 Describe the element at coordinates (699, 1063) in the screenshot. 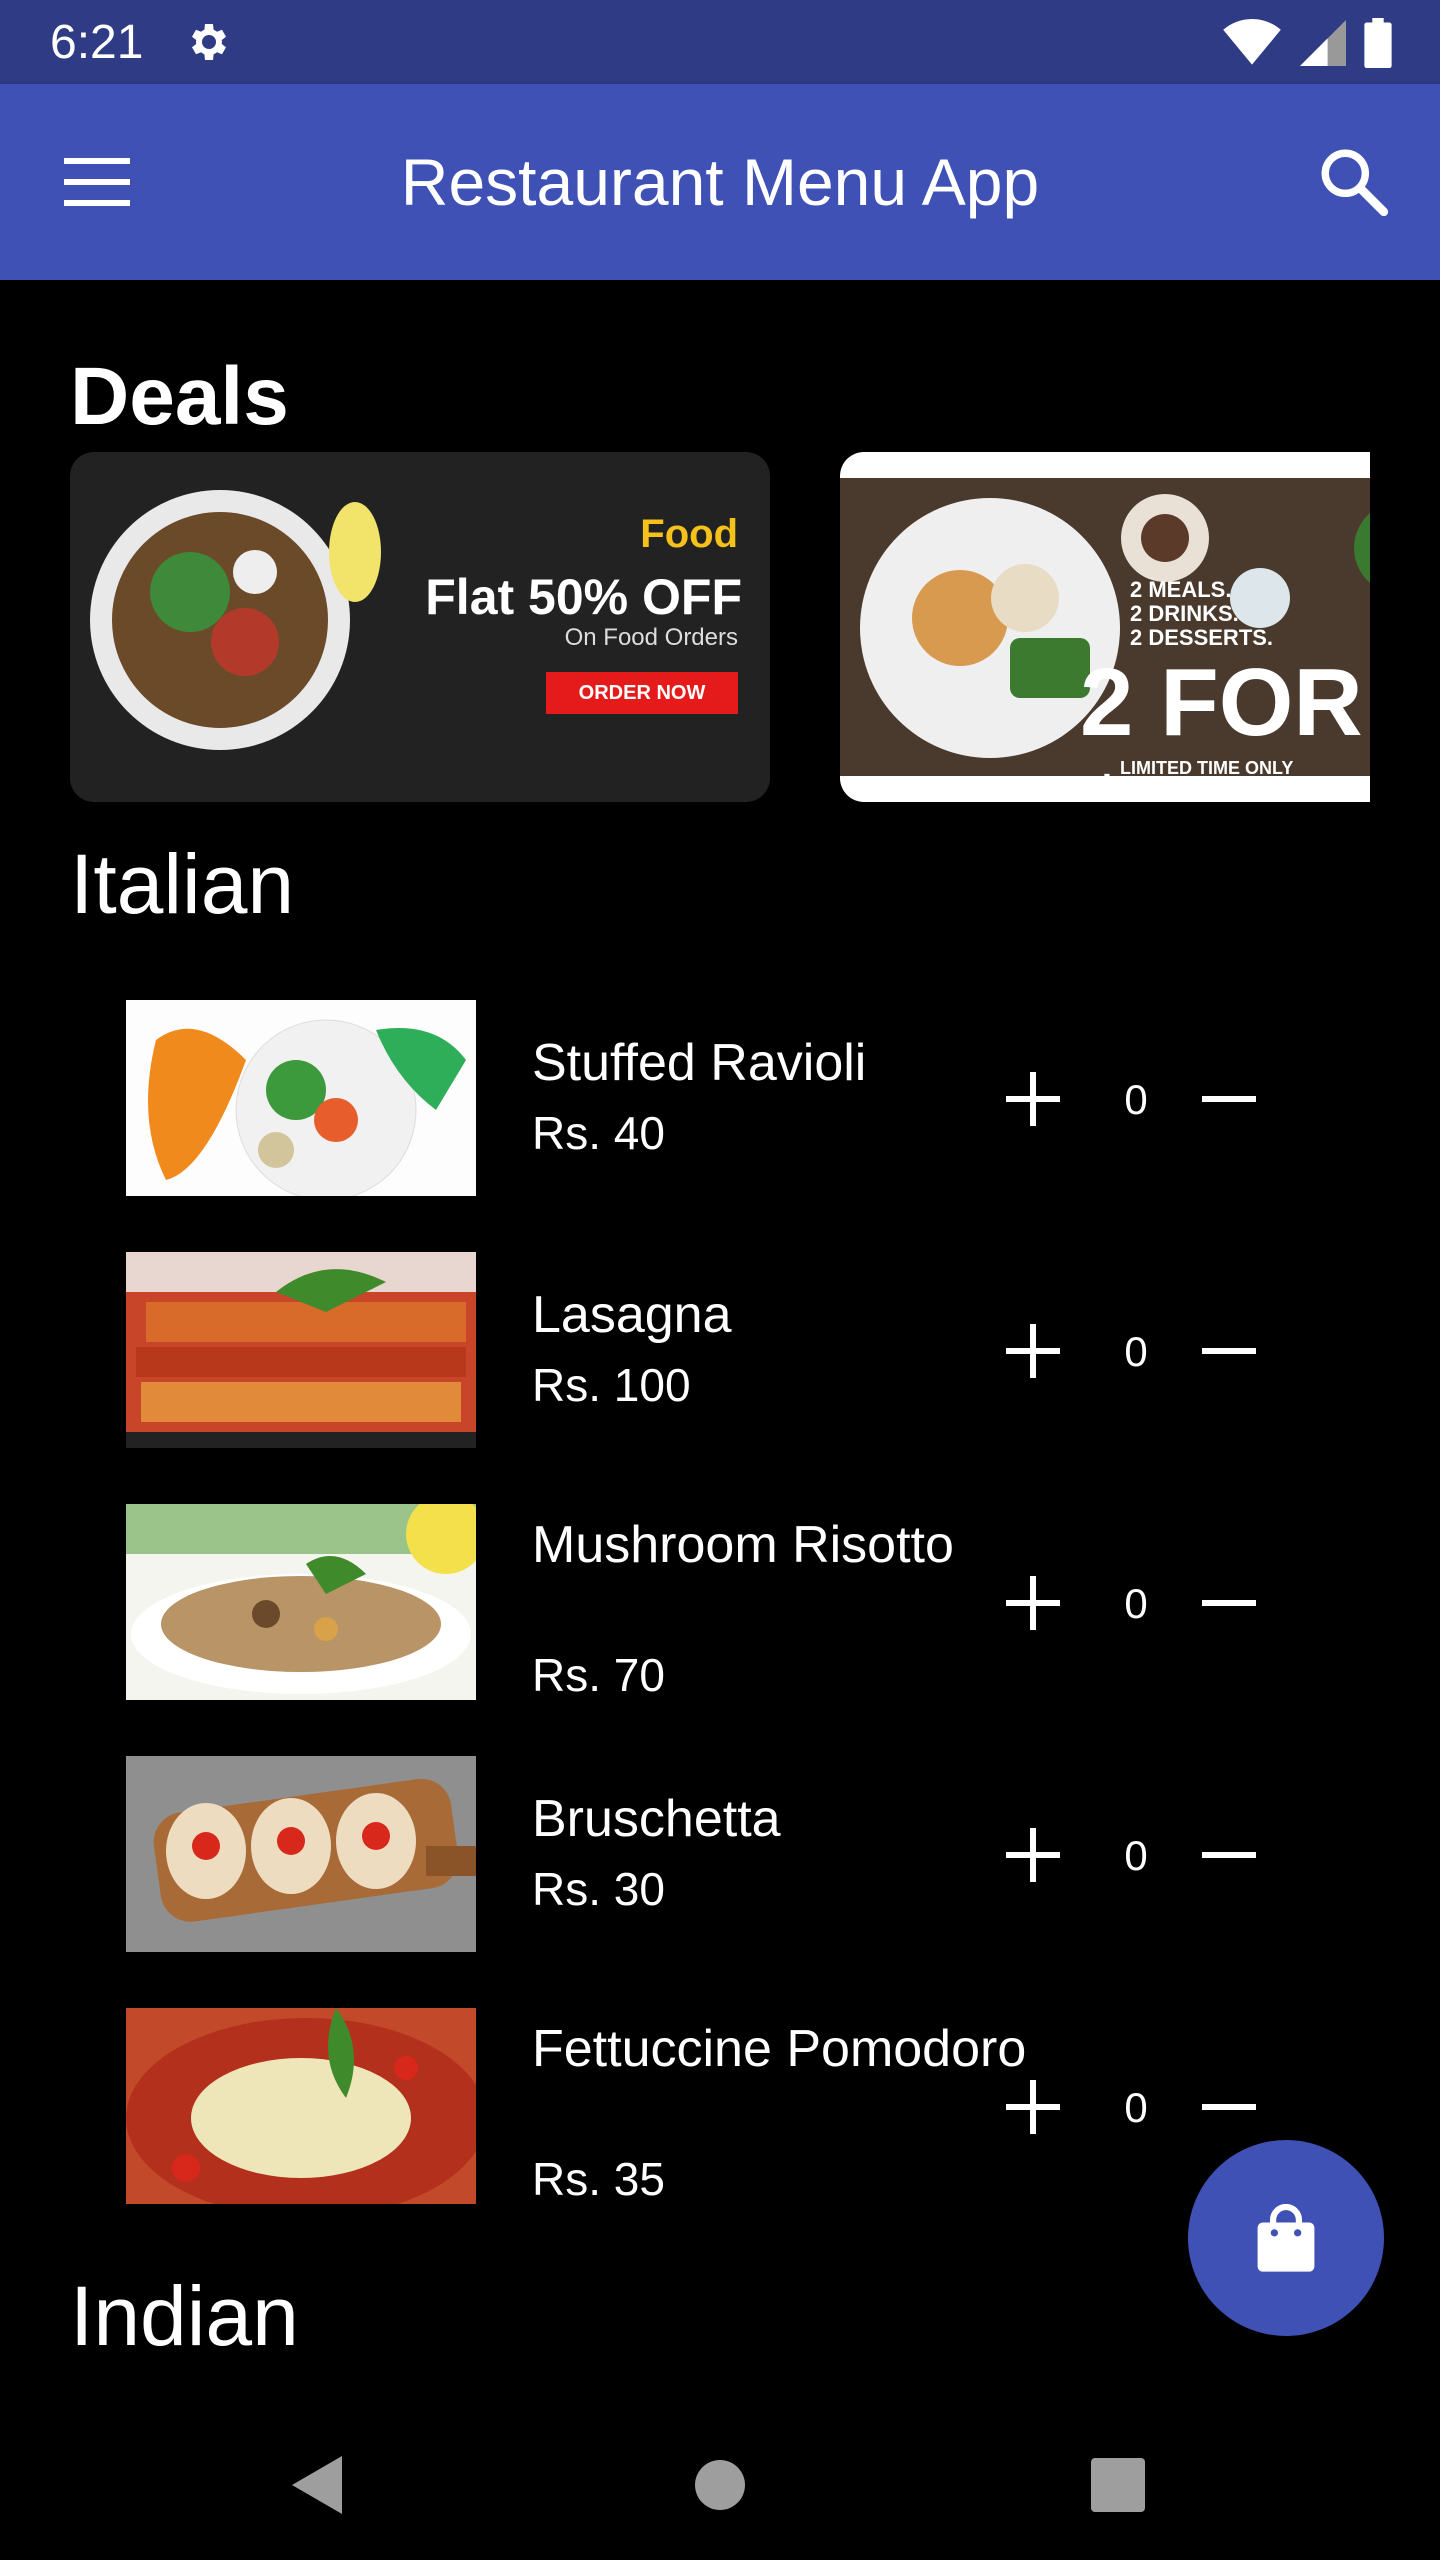

I see `item-name: Stuffed Ravioli` at that location.